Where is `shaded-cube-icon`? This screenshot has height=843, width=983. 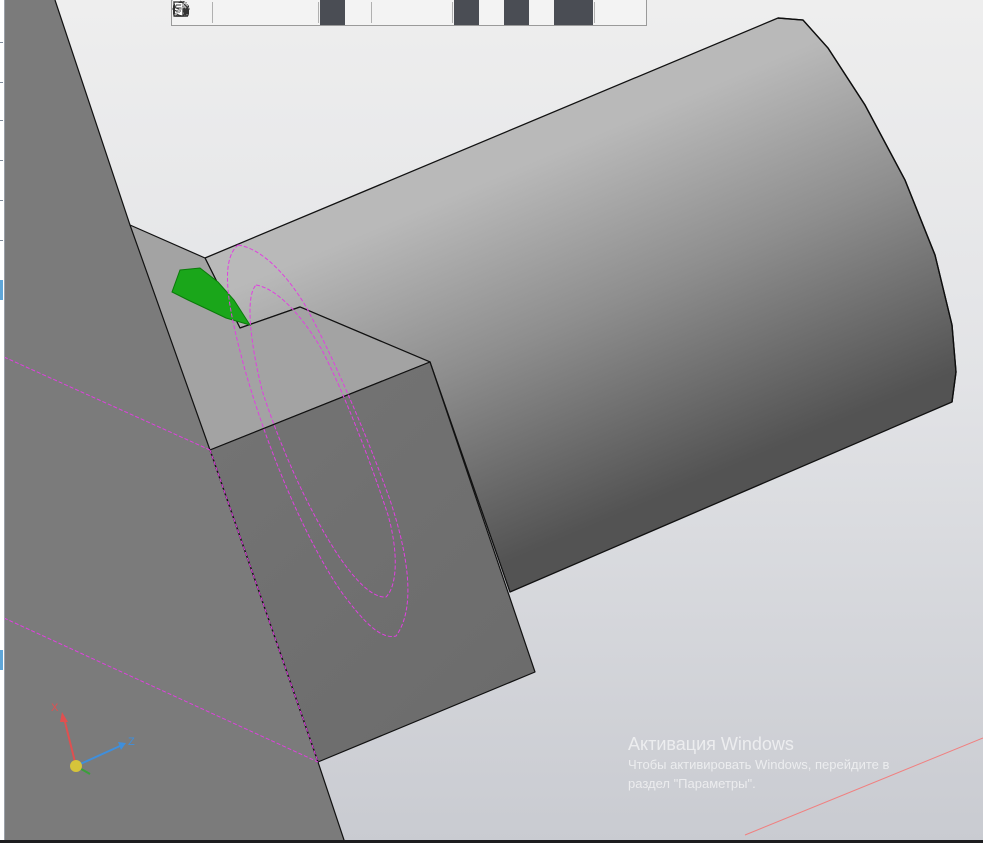 shaded-cube-icon is located at coordinates (259, 12).